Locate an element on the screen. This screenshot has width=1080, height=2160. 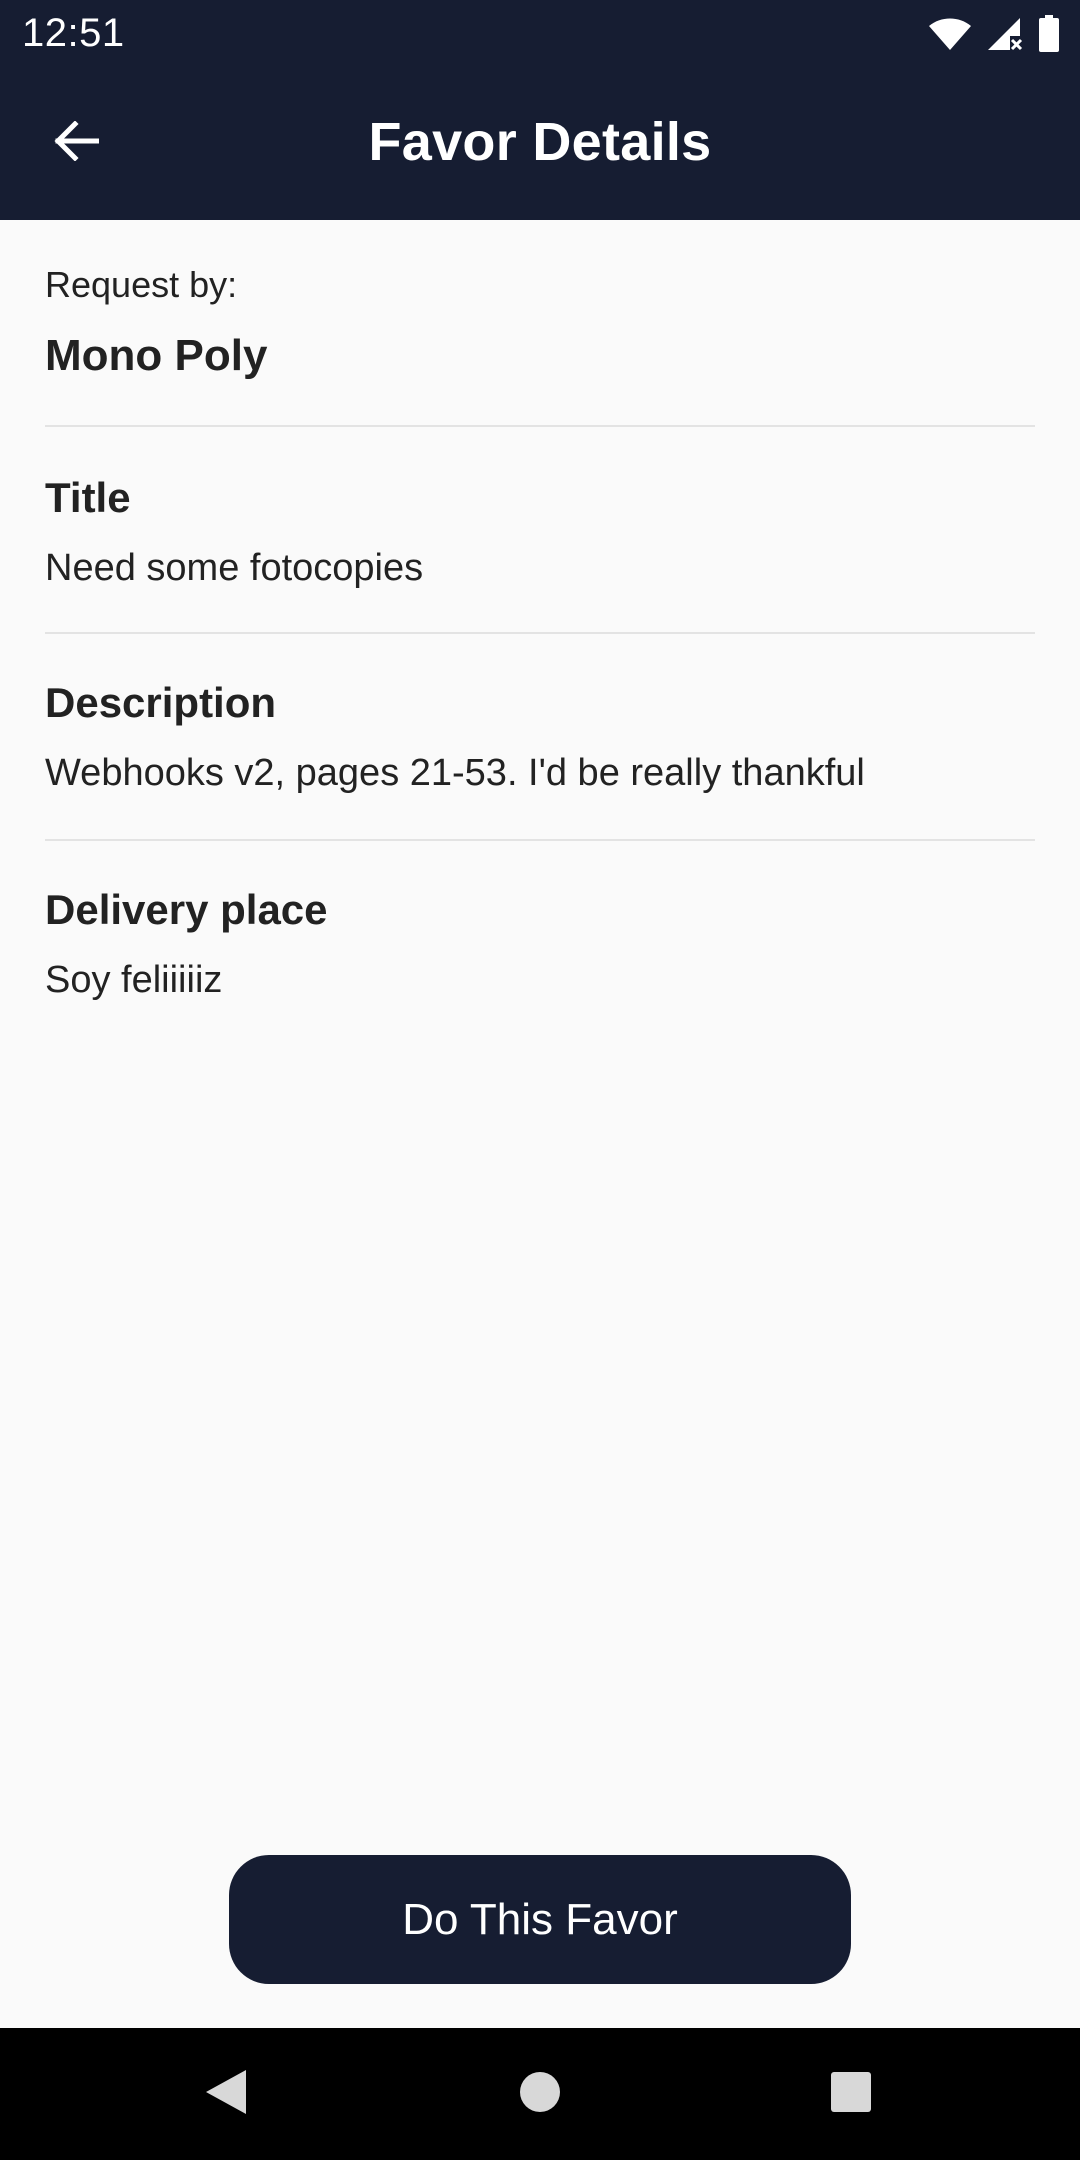
battery-icon is located at coordinates (1049, 34).